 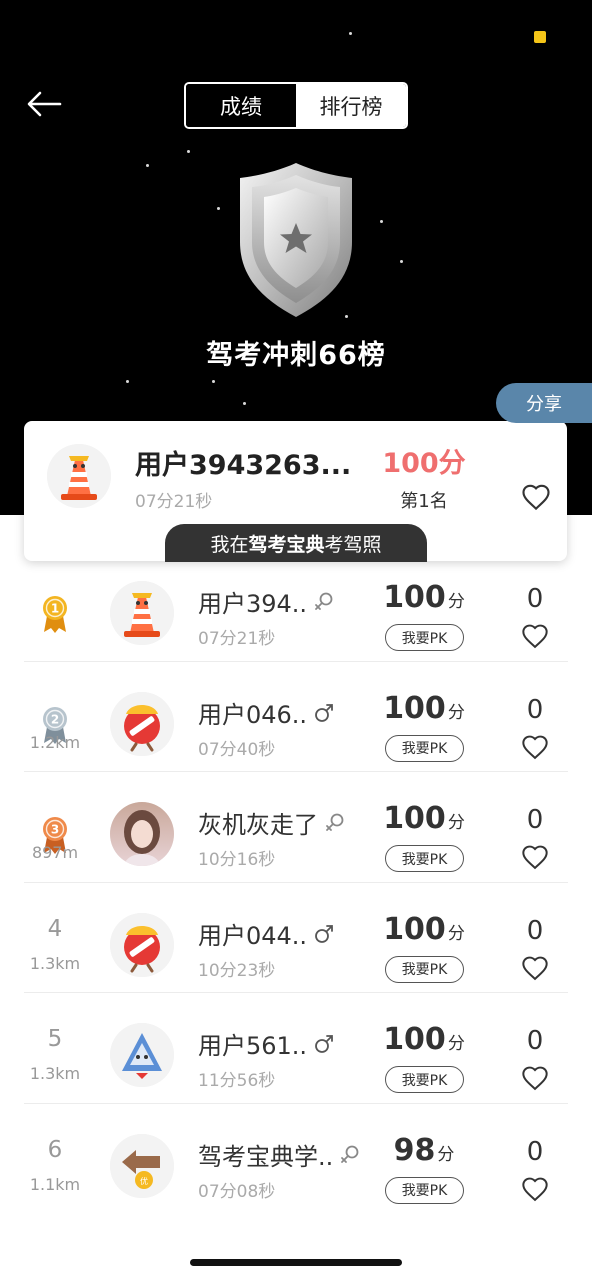 I want to click on username: 用户394.., so click(x=266, y=601).